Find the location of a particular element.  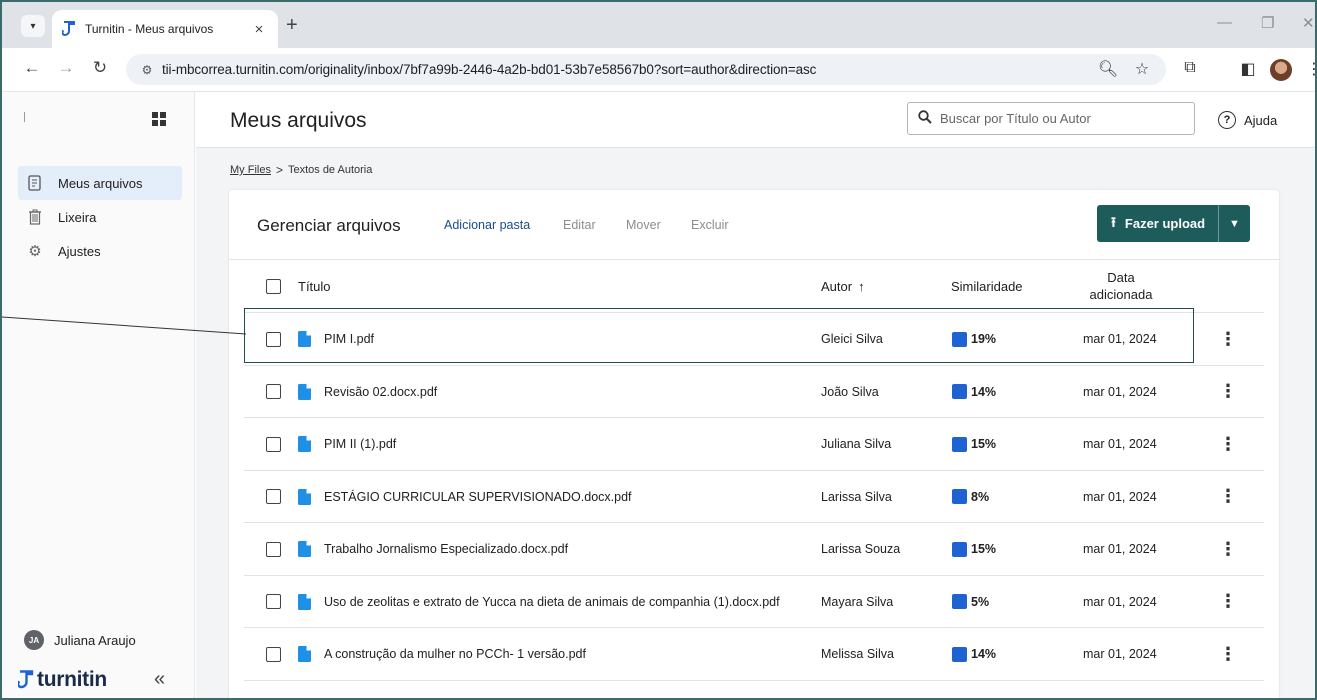

column-date-line2: adicionada is located at coordinates (1121, 294).